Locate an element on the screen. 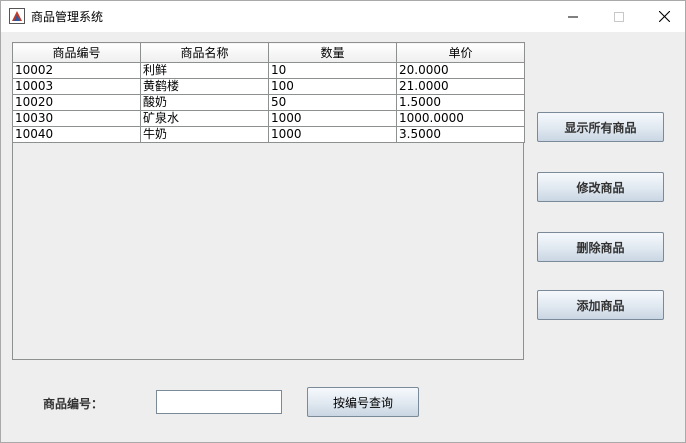 The width and height of the screenshot is (686, 443). product-id-input is located at coordinates (219, 402).